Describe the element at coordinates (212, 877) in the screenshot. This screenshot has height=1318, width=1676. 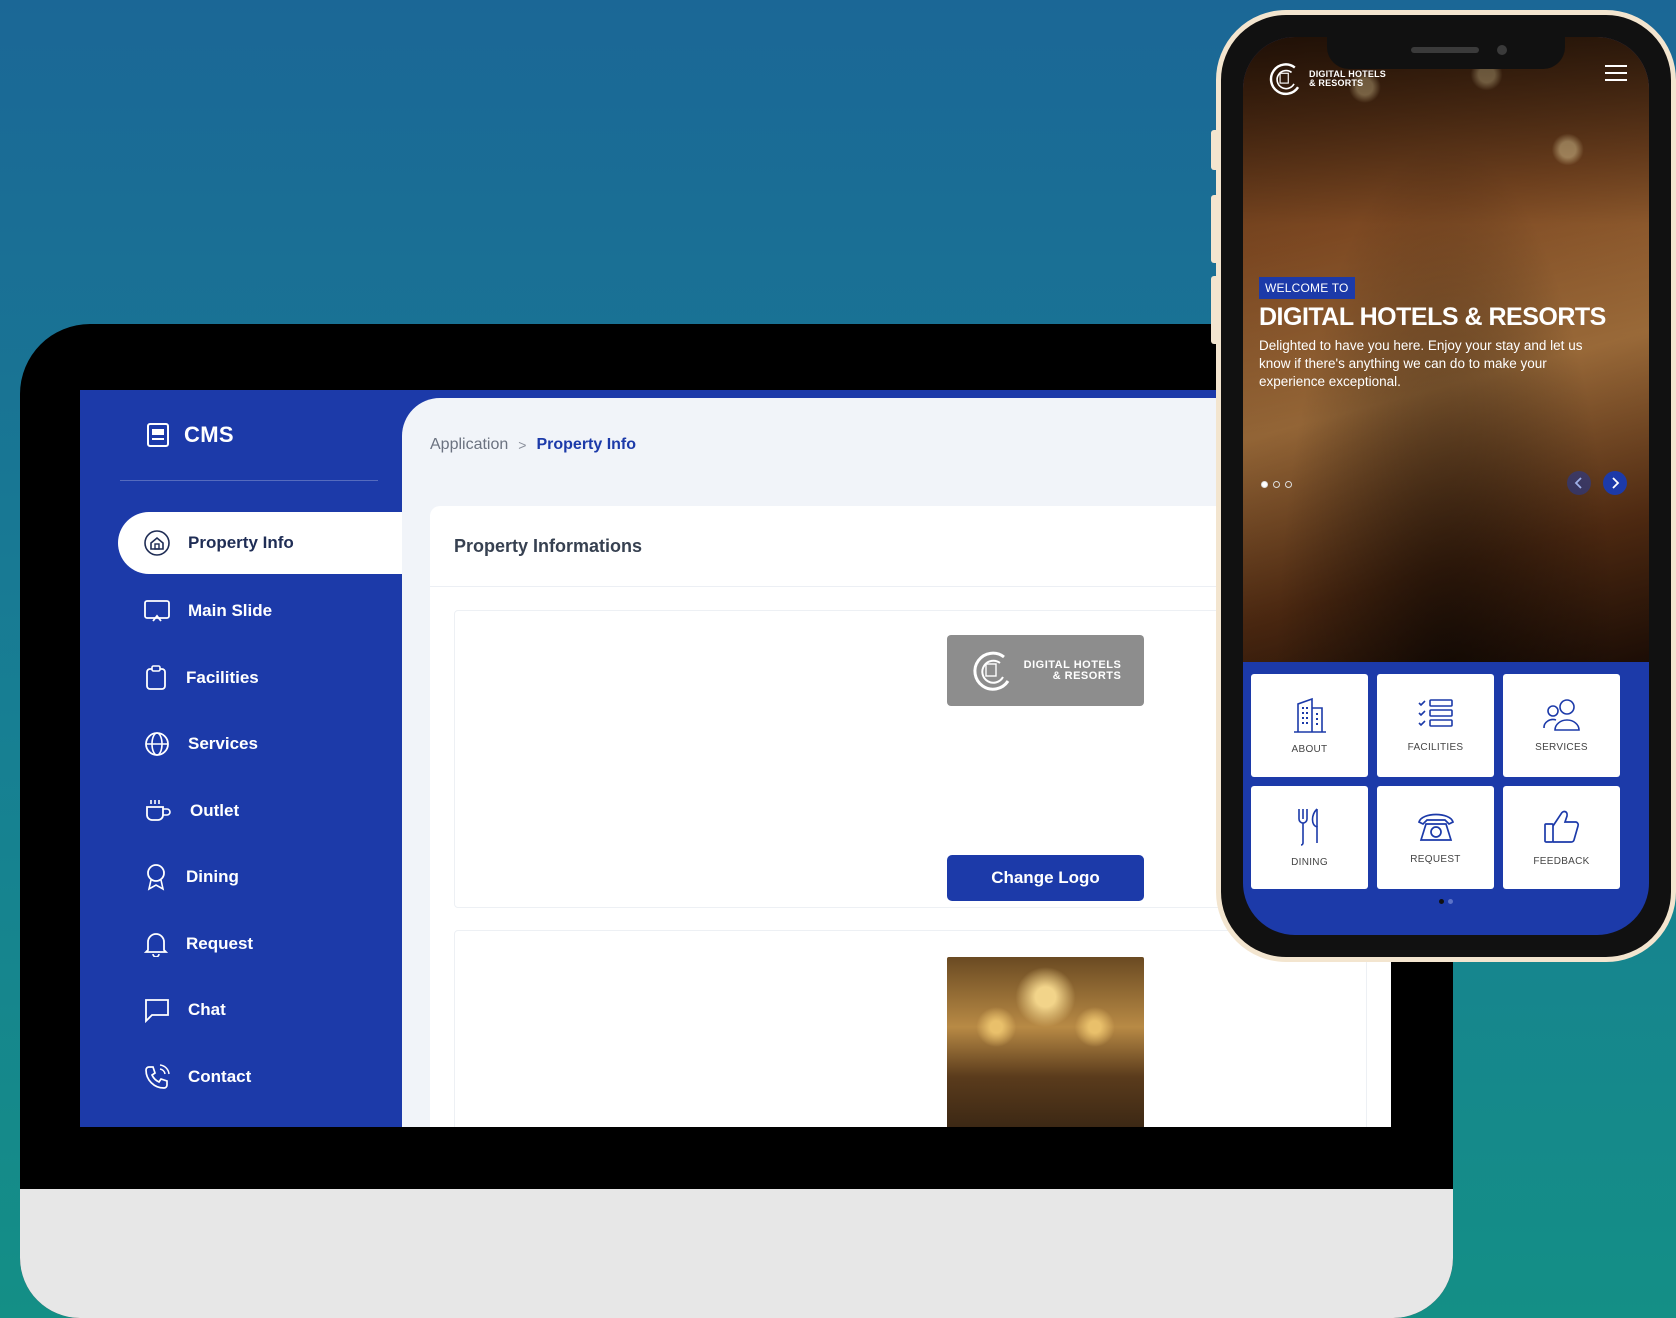
I see `sidebar-item-label: Dining` at that location.